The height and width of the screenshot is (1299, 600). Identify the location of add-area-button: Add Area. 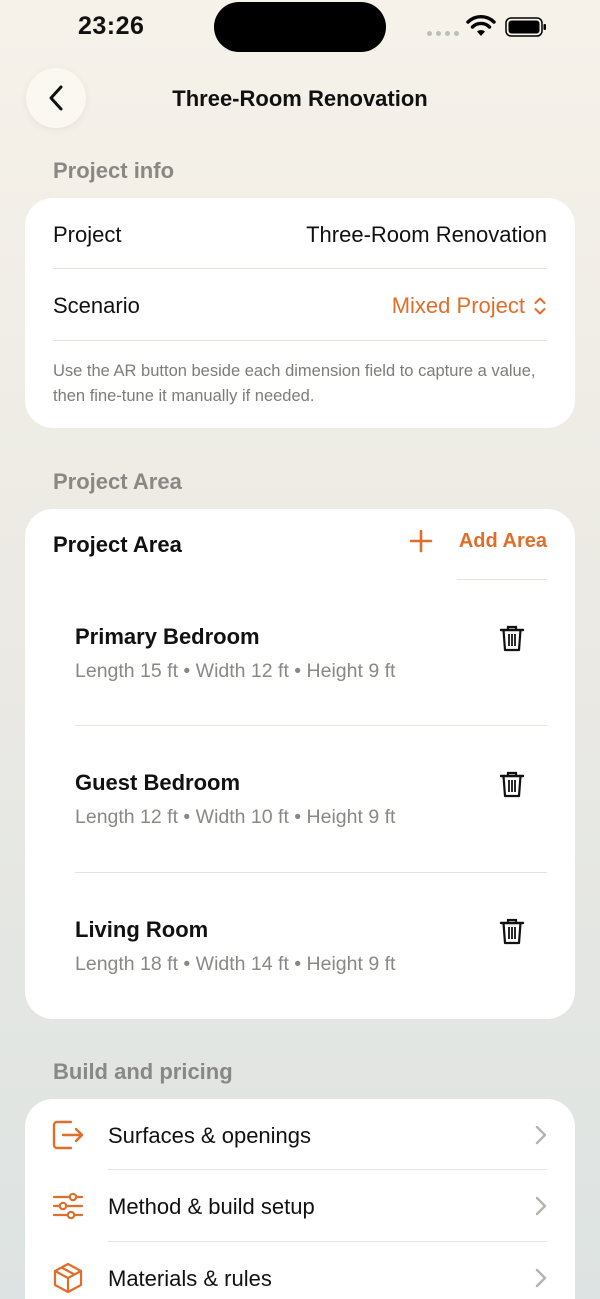
(478, 541).